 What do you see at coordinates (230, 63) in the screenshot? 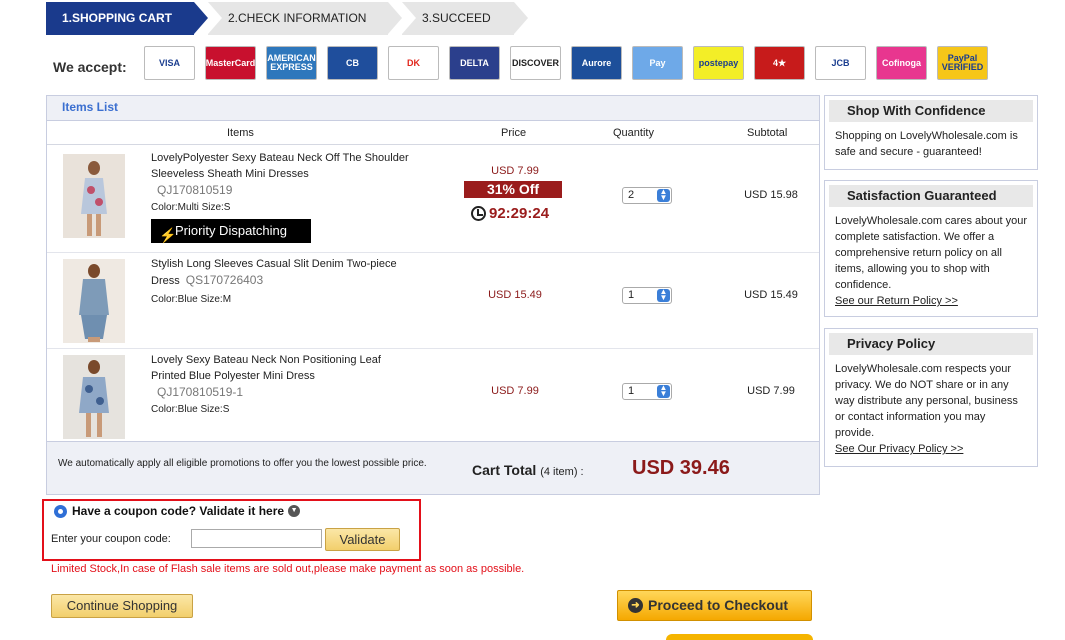
I see `mastercard-logo: MasterCard` at bounding box center [230, 63].